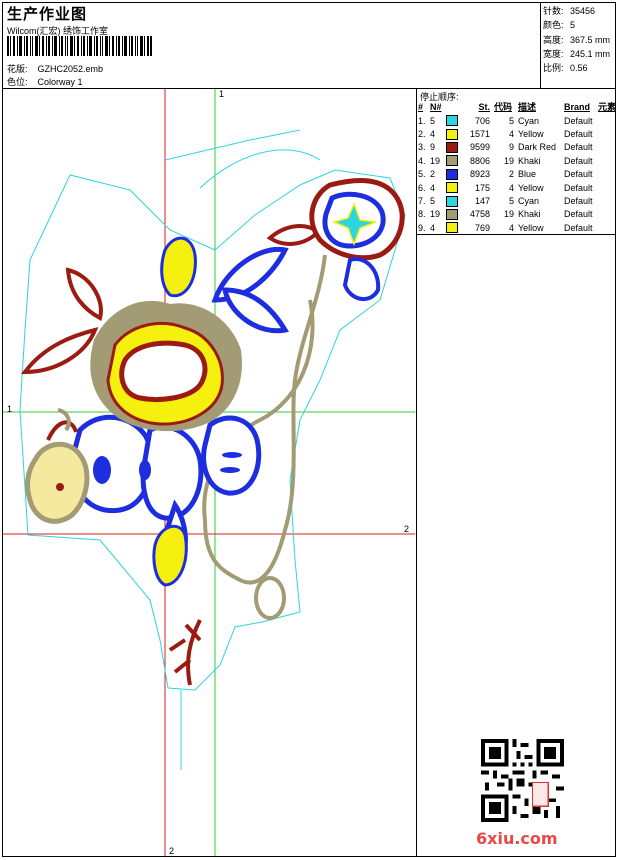  Describe the element at coordinates (57, 466) in the screenshot. I see `left-small-flower` at that location.